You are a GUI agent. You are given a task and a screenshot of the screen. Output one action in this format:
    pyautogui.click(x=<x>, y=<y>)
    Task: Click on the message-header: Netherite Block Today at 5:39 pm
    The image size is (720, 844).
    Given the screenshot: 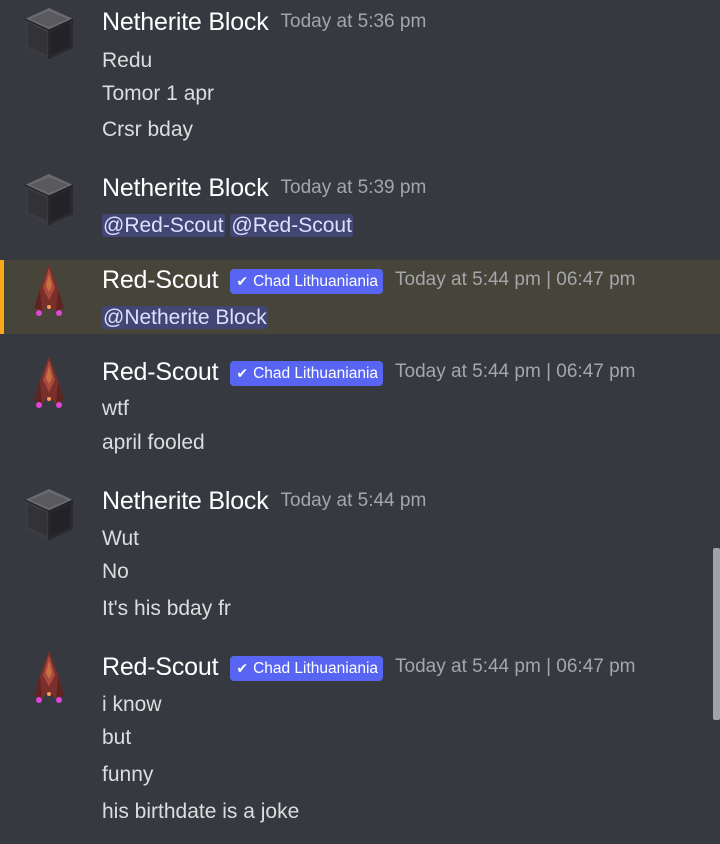 What is the action you would take?
    pyautogui.click(x=264, y=188)
    